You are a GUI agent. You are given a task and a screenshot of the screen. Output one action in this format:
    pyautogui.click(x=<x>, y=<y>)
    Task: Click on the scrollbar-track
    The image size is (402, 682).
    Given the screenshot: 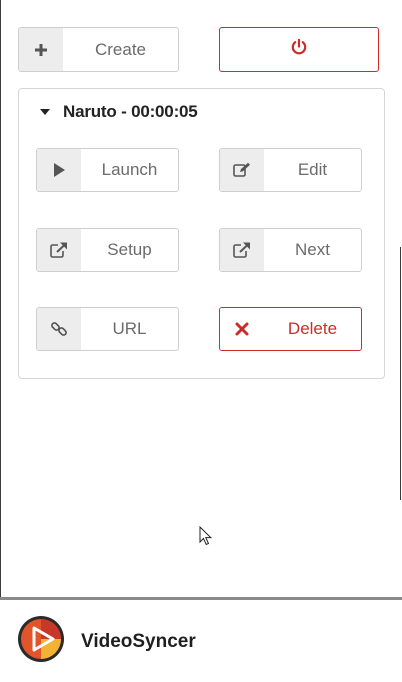 What is the action you would take?
    pyautogui.click(x=400, y=373)
    